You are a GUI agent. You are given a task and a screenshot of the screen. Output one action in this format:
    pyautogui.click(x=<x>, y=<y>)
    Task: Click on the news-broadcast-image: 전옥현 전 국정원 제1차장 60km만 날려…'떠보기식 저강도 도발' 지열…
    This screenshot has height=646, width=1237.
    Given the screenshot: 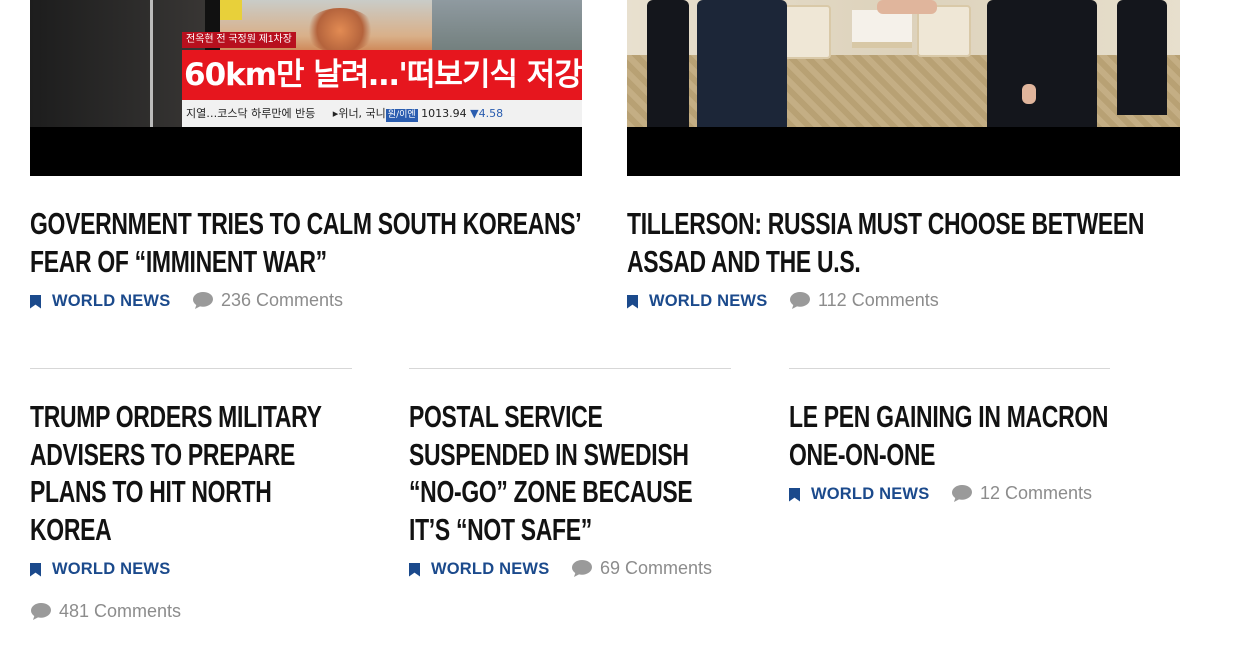 What is the action you would take?
    pyautogui.click(x=306, y=63)
    